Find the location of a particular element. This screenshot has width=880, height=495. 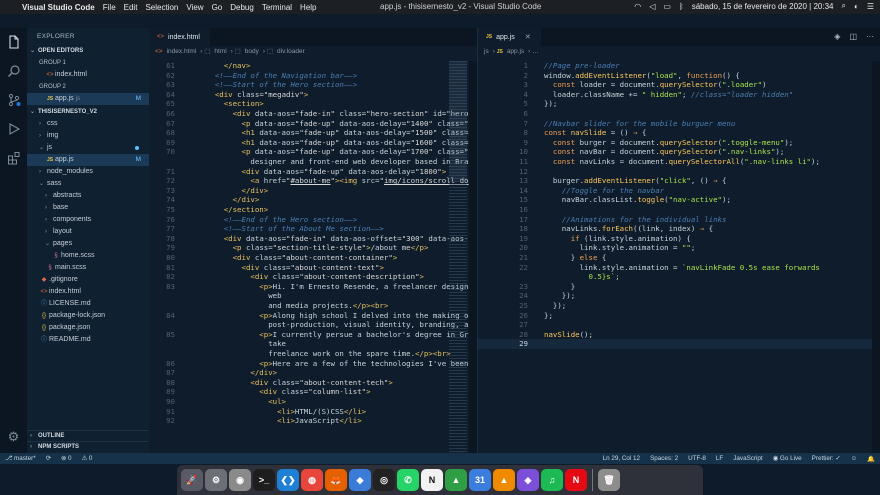

disk-utility-icon: ◉ is located at coordinates (240, 480).